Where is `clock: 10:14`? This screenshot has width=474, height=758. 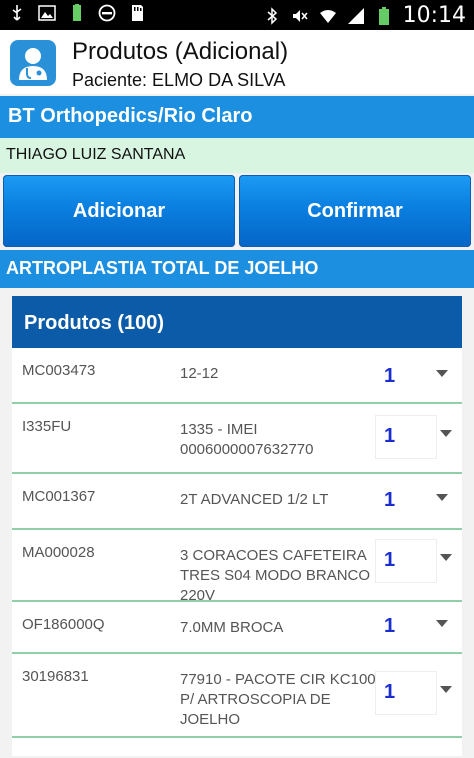 clock: 10:14 is located at coordinates (434, 15).